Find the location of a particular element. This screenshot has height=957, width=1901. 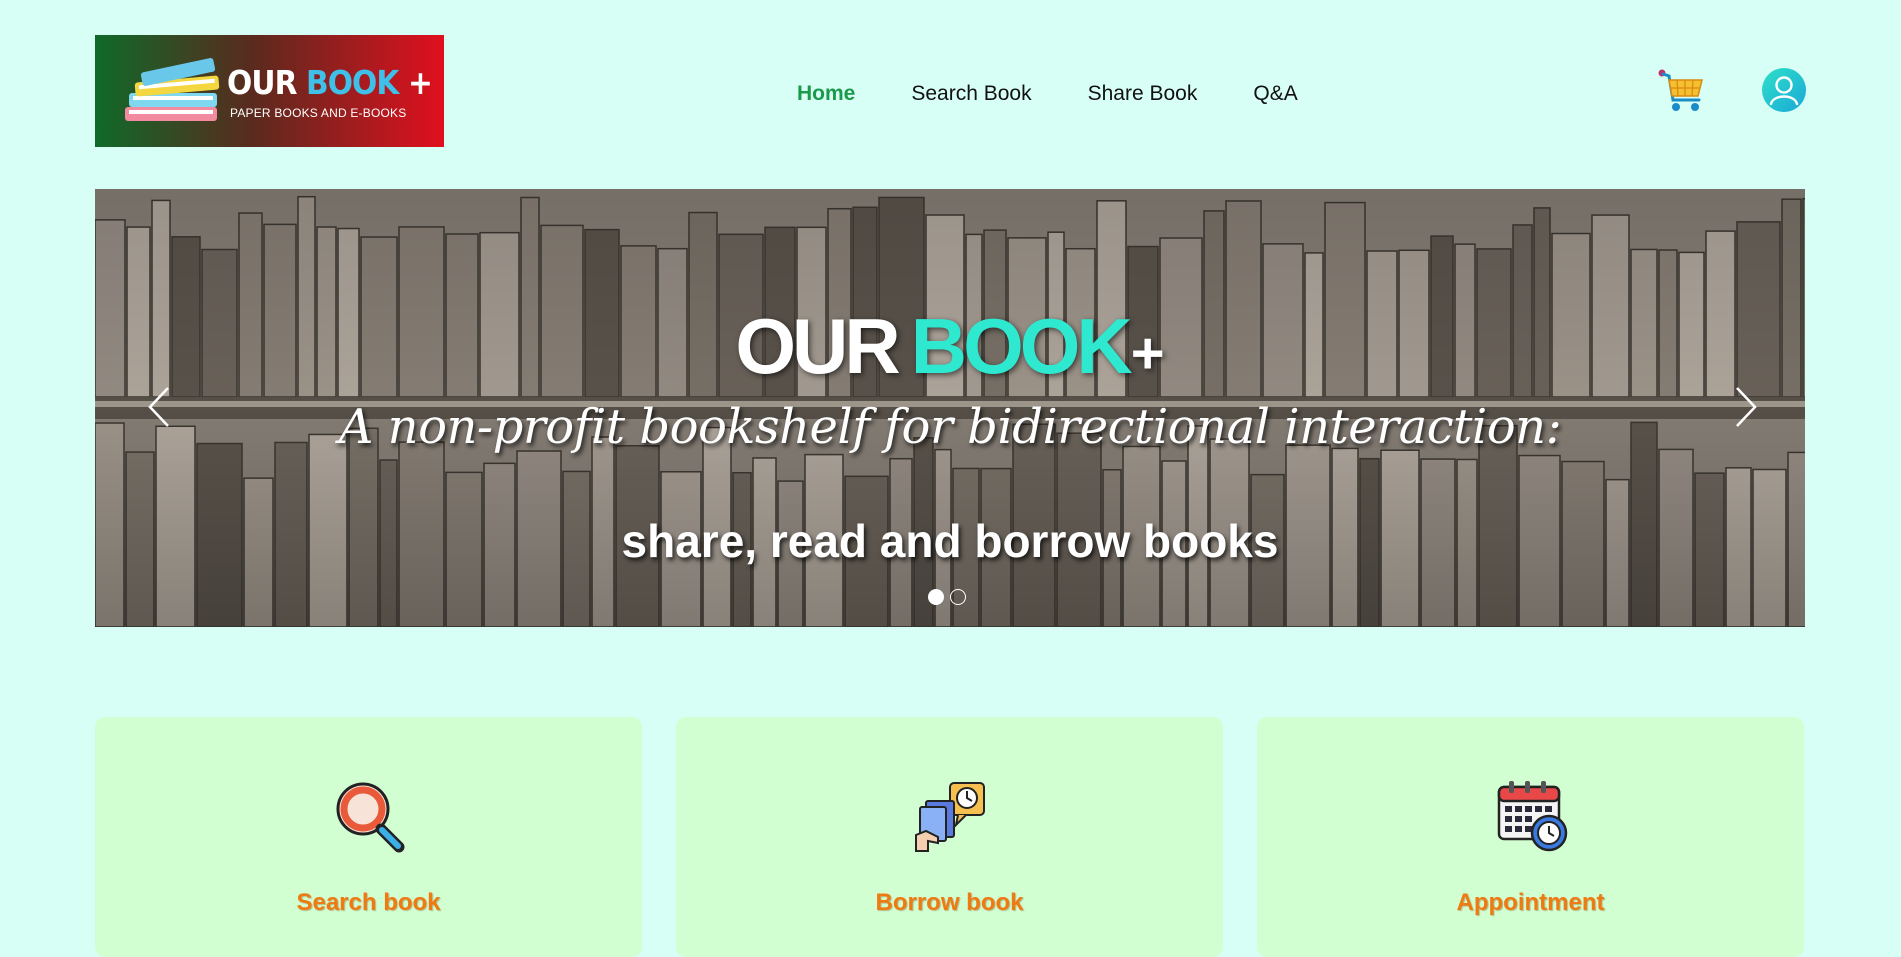

hero-title: OUR BOOK+ is located at coordinates (950, 346).